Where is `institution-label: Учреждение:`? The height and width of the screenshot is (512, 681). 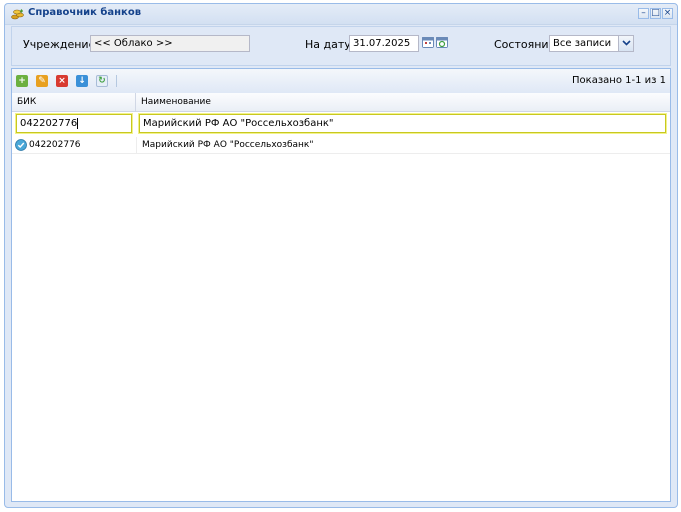 institution-label: Учреждение: is located at coordinates (61, 44).